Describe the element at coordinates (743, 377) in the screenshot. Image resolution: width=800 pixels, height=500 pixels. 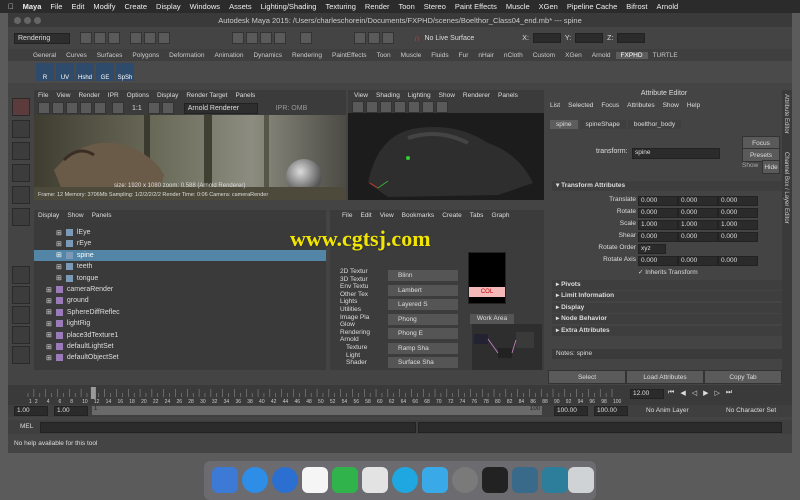
I see `copy-tab-button: Copy Tab` at that location.